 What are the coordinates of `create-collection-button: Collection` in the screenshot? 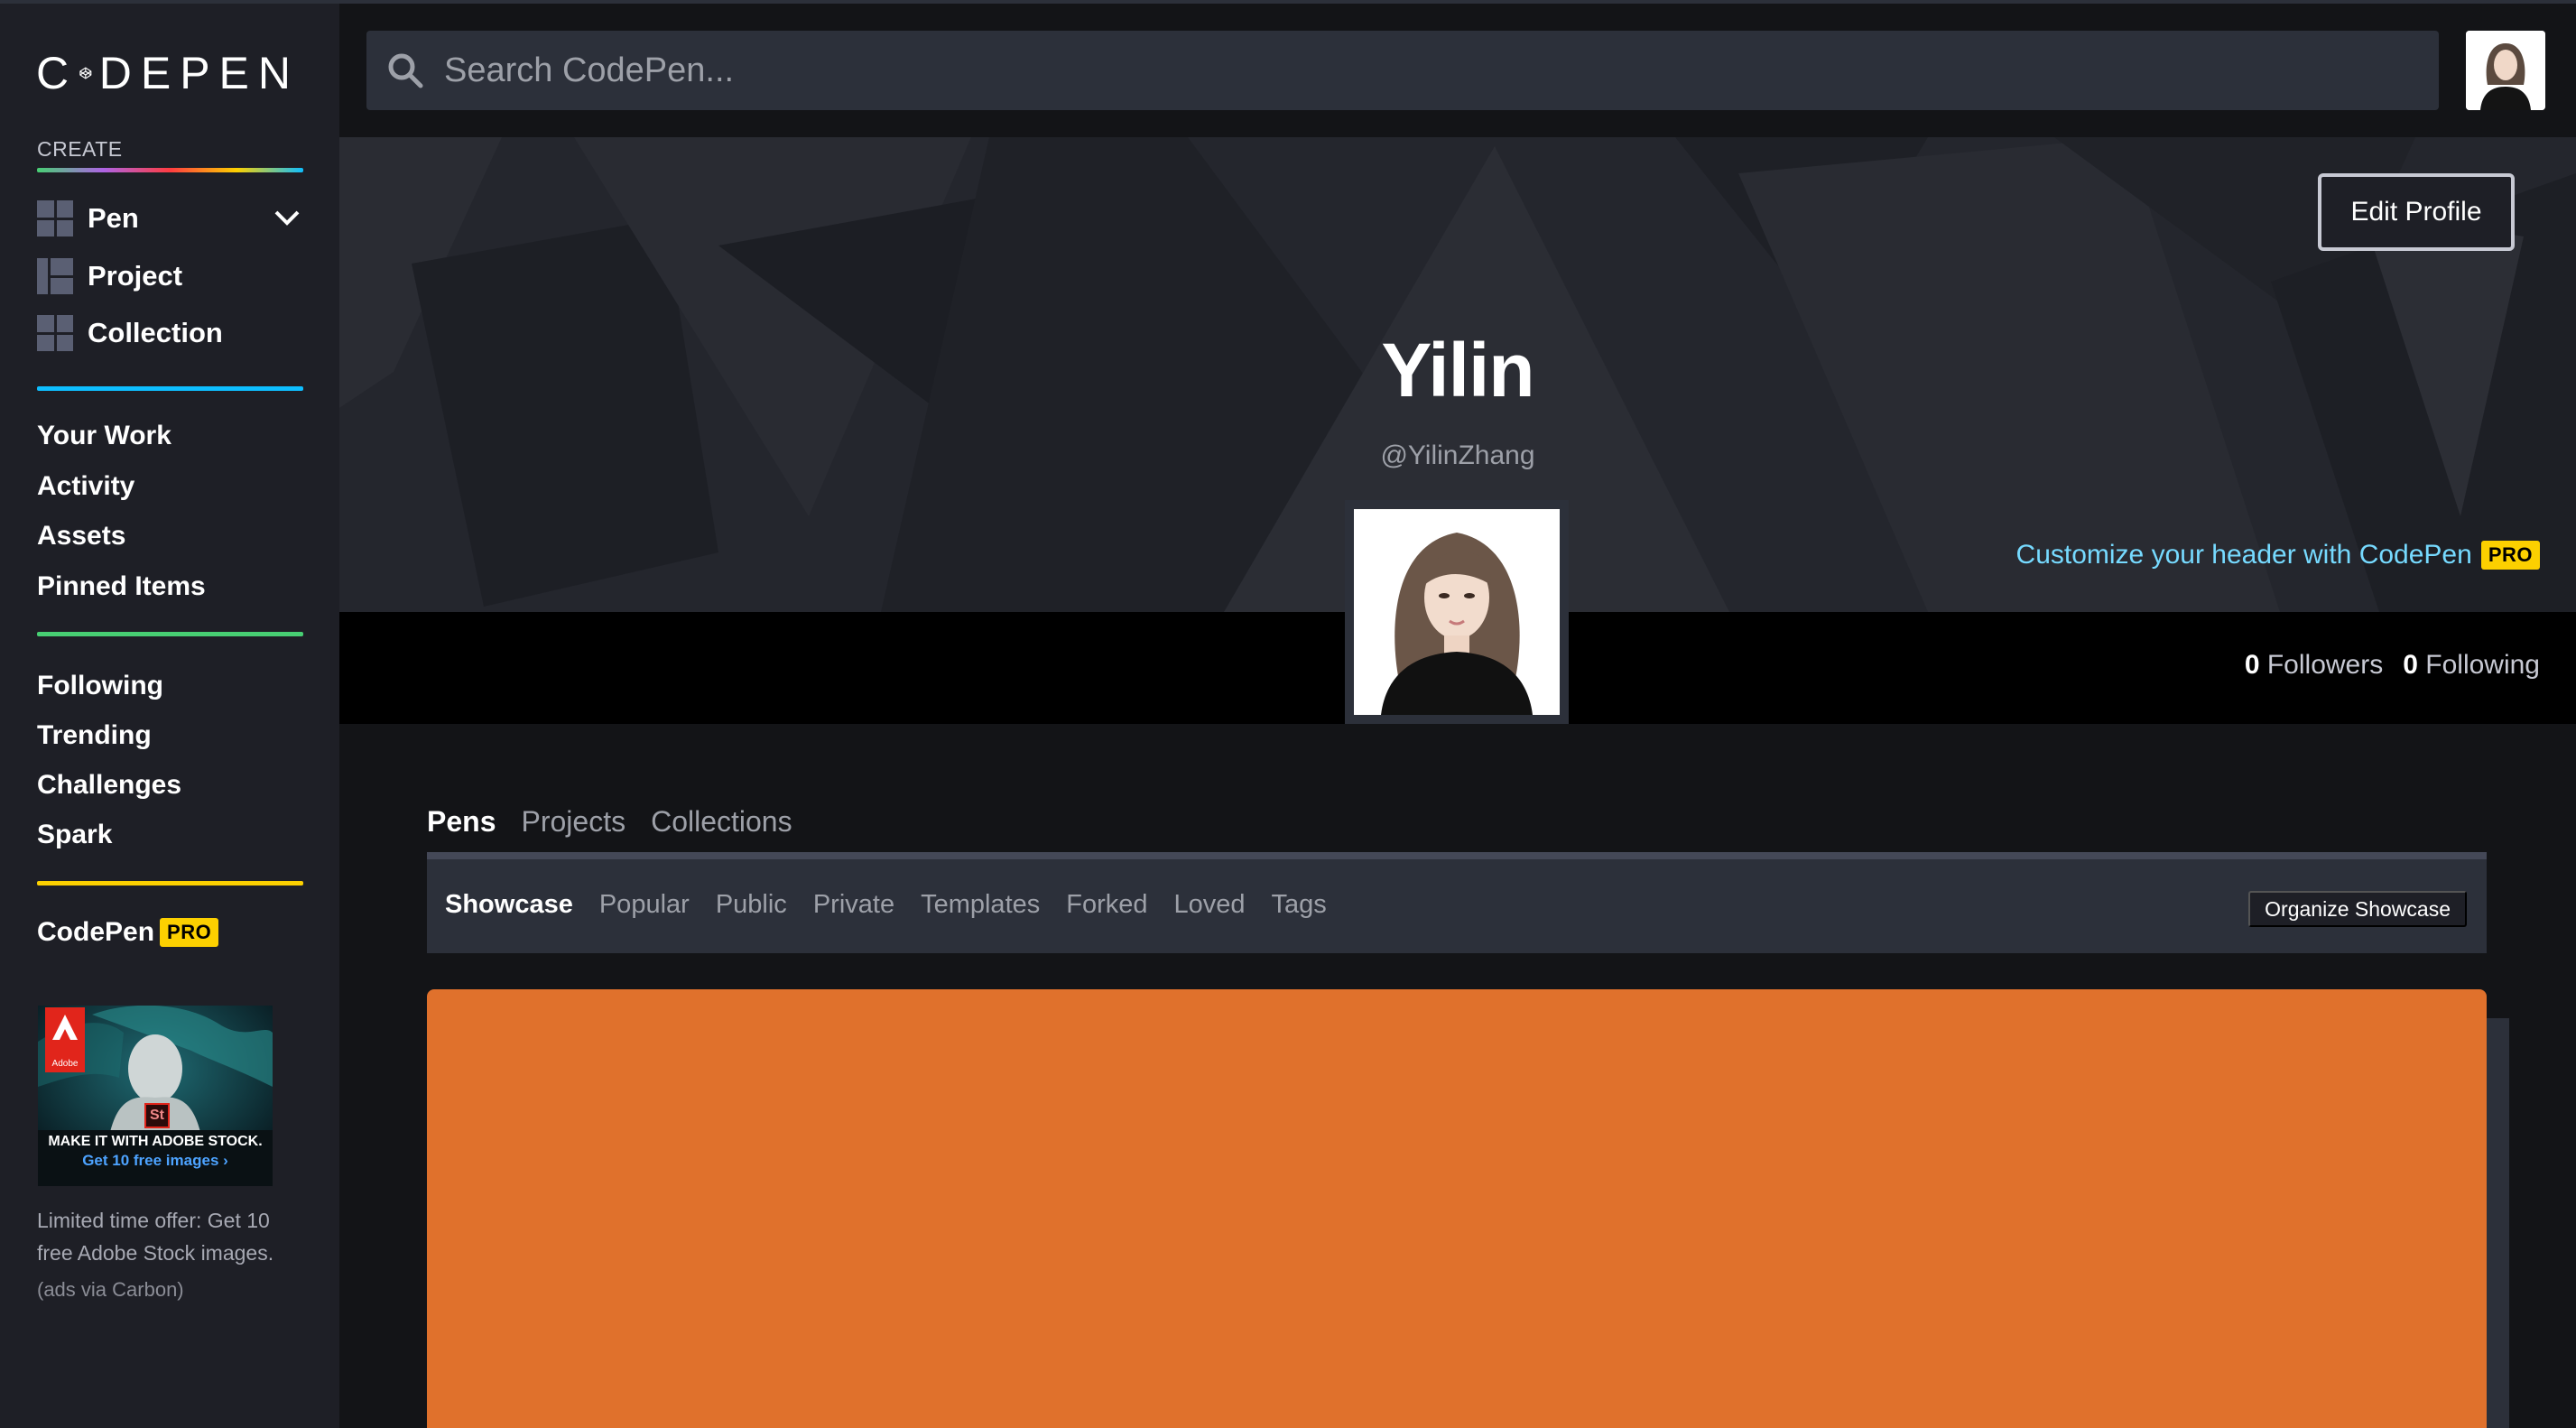 It's located at (172, 333).